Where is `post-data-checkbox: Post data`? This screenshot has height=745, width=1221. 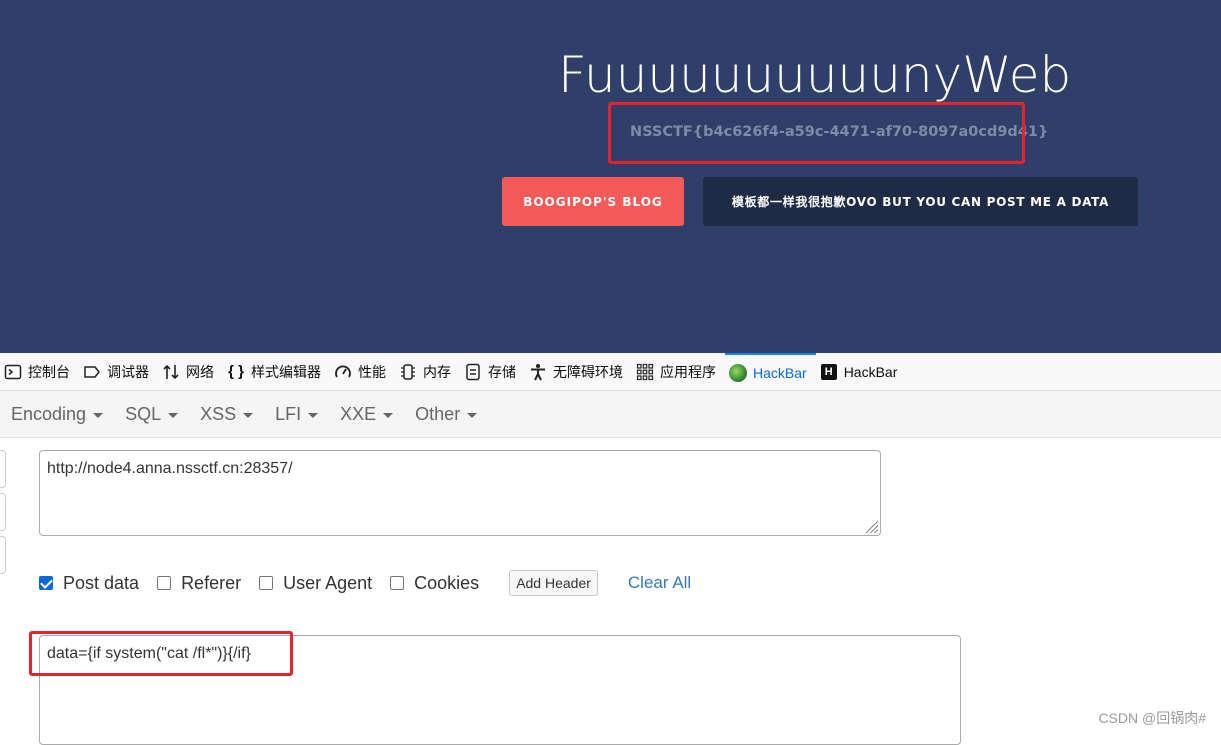 post-data-checkbox: Post data is located at coordinates (89, 583).